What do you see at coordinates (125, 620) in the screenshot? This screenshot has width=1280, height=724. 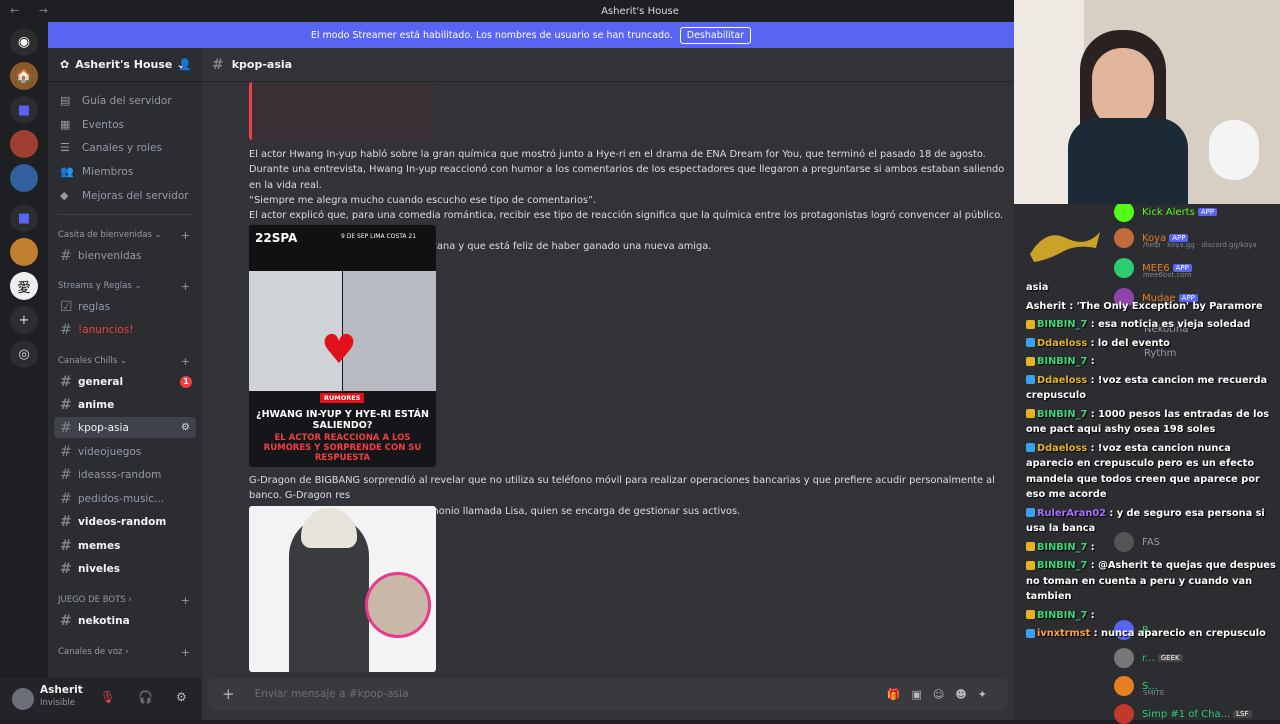 I see `channel-nekotina: # nekotina` at bounding box center [125, 620].